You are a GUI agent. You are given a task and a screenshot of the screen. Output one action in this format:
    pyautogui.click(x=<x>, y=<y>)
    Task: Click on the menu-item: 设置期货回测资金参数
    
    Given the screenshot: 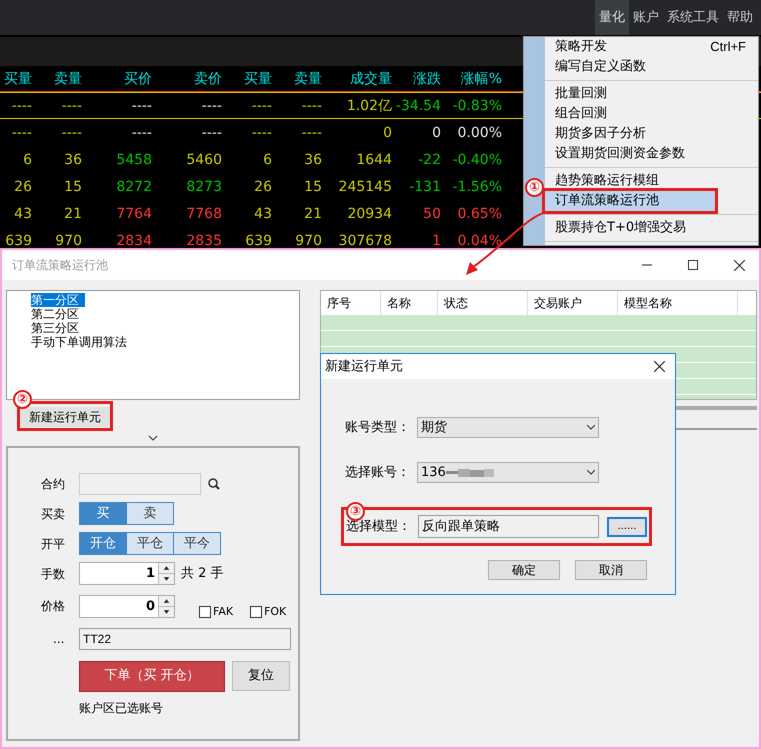 What is the action you would take?
    pyautogui.click(x=651, y=154)
    